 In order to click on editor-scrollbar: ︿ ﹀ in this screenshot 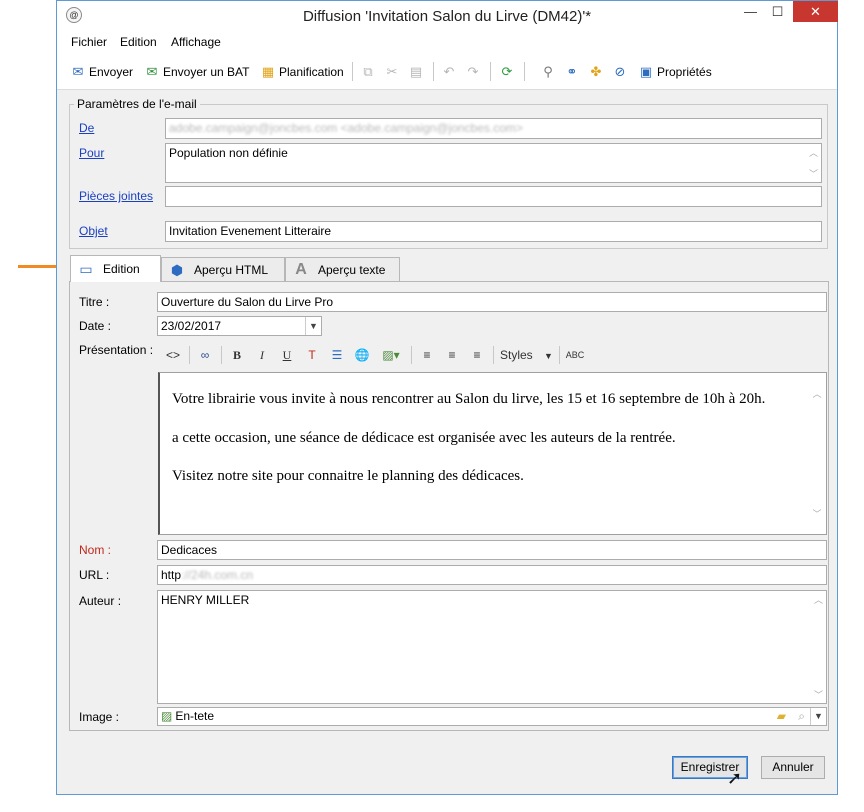, I will do `click(817, 453)`.